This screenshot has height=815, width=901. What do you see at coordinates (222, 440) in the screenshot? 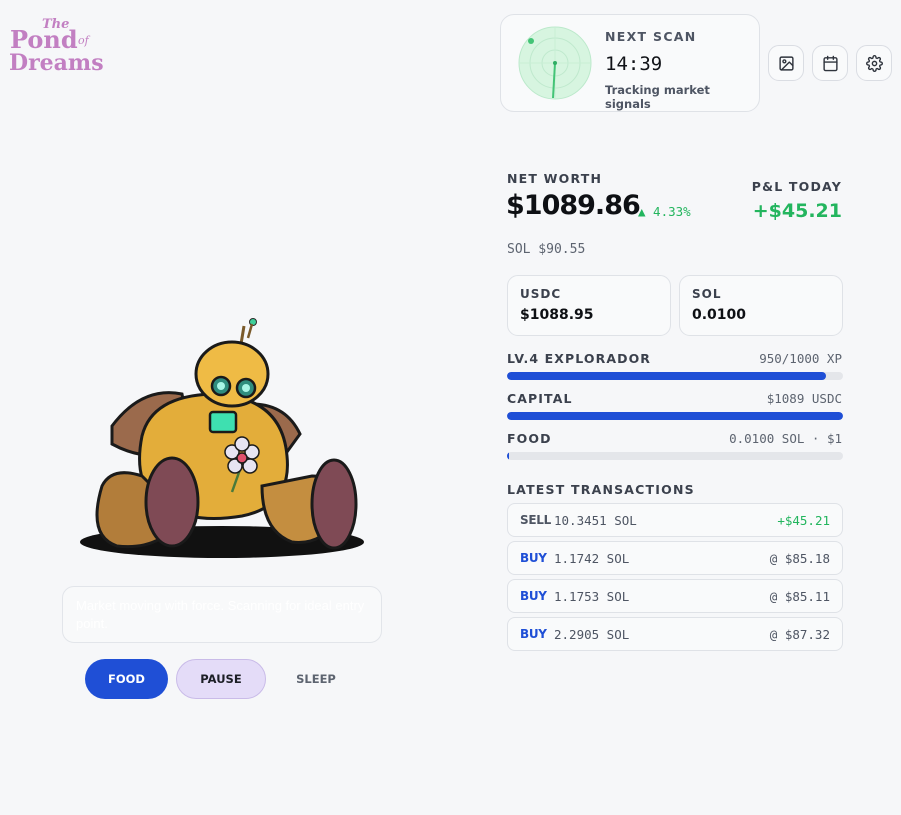
I see `robot-mascot` at bounding box center [222, 440].